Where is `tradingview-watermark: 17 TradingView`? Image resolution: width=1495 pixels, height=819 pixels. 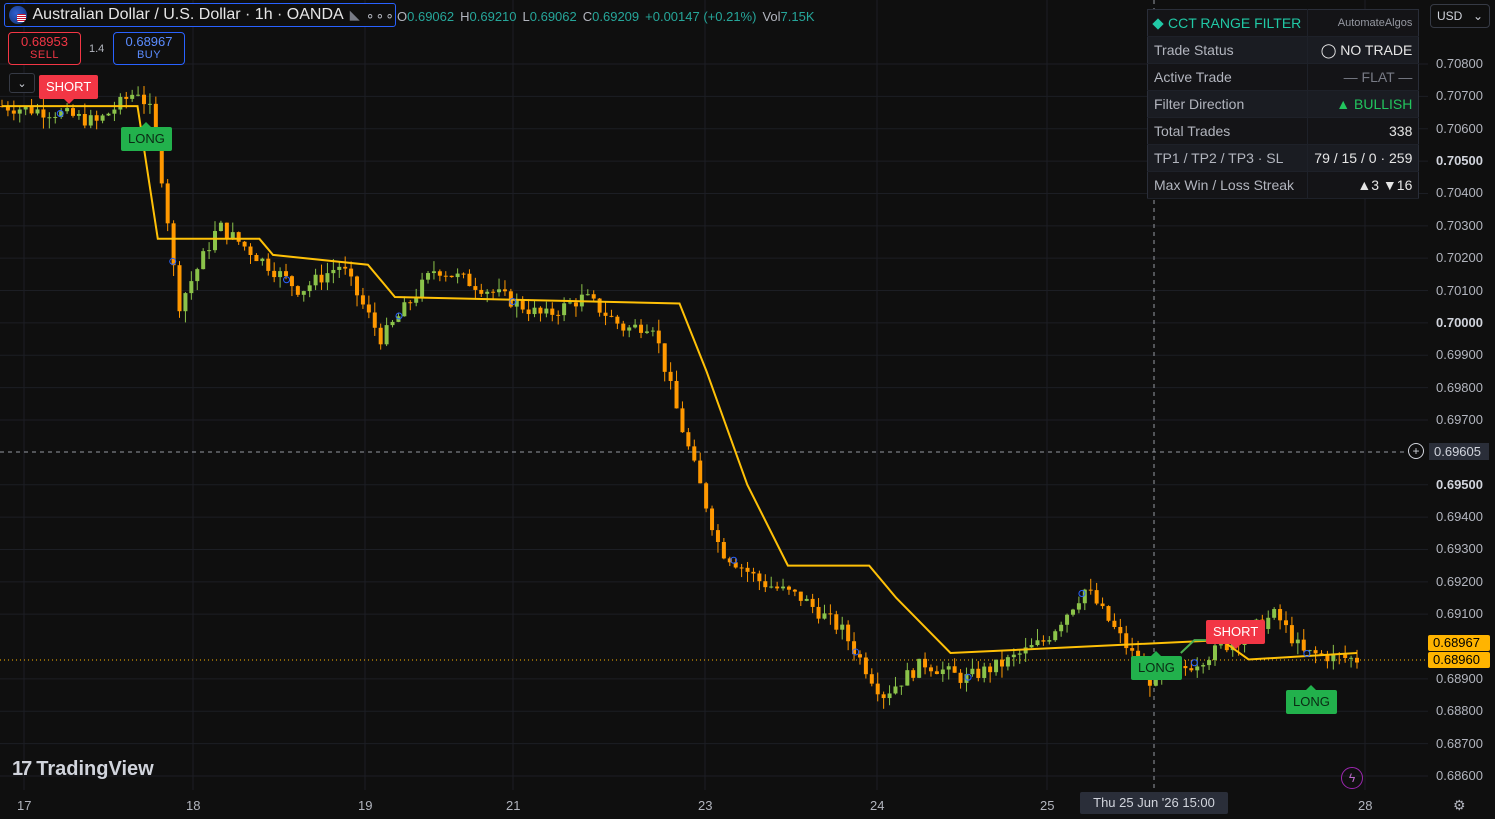
tradingview-watermark: 17 TradingView is located at coordinates (83, 769).